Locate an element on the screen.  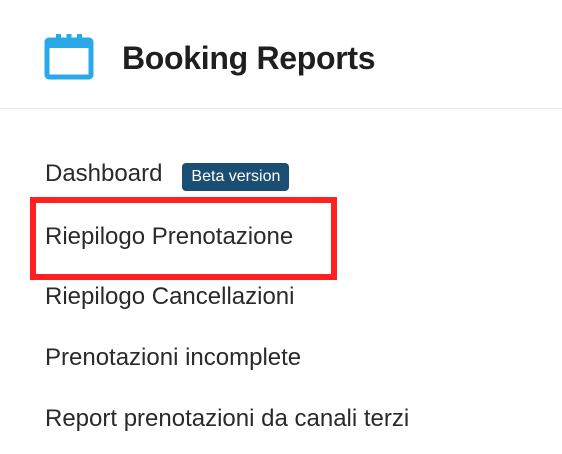
menu-item-label: Prenotazioni incomplete is located at coordinates (173, 357).